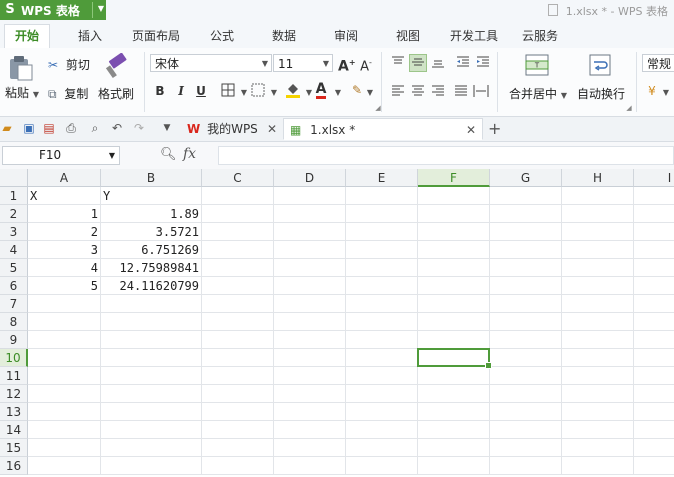 The height and width of the screenshot is (477, 674). Describe the element at coordinates (310, 430) in the screenshot. I see `cell-d14` at that location.